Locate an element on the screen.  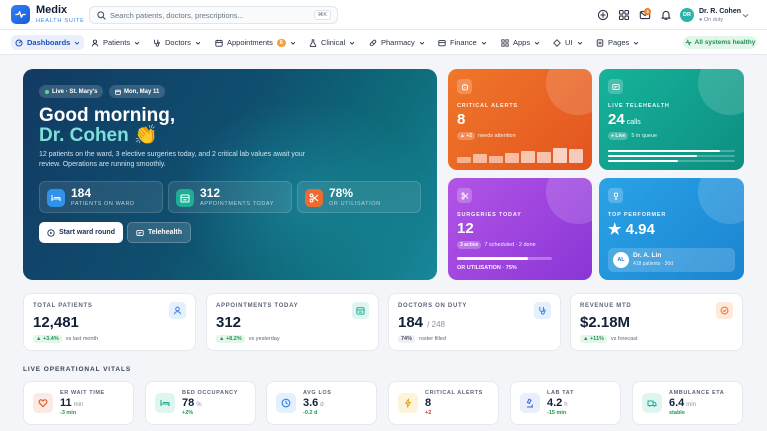
bed-icon is located at coordinates (165, 403).